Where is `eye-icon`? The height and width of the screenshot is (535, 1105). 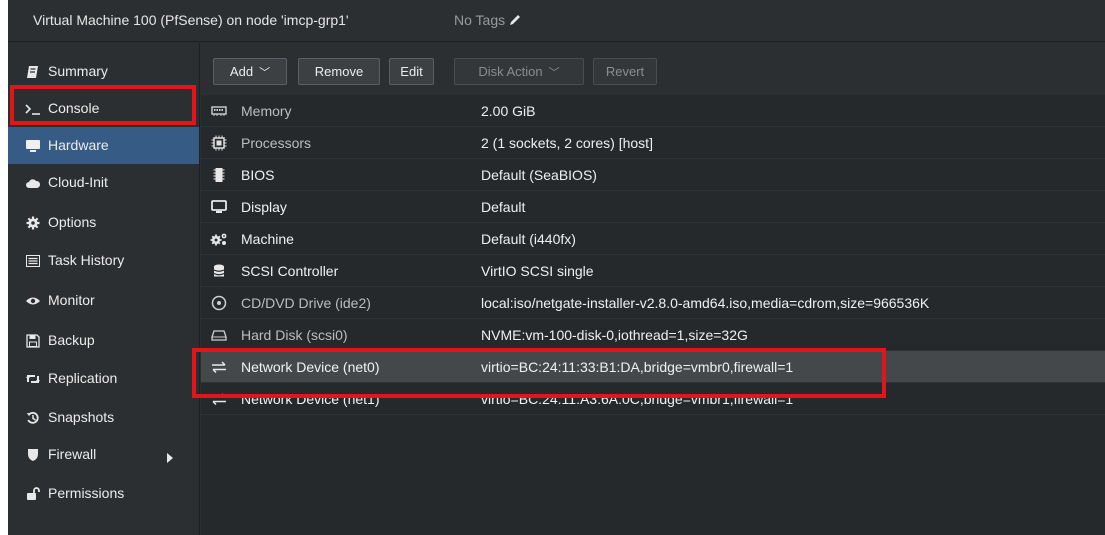 eye-icon is located at coordinates (33, 300).